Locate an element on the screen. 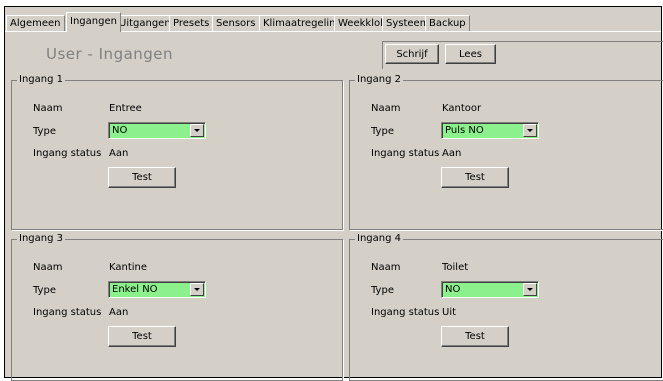 This screenshot has width=663, height=381. write-button: Schrijf is located at coordinates (412, 54).